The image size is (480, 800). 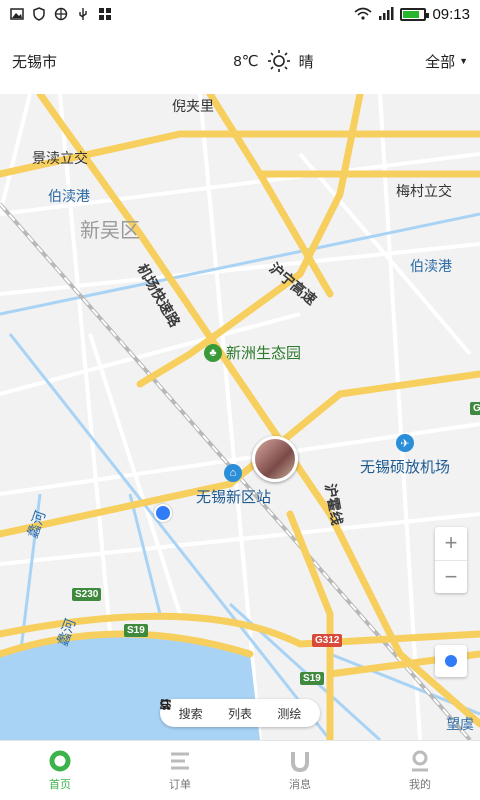 I want to click on scope-label: 全部, so click(x=440, y=62).